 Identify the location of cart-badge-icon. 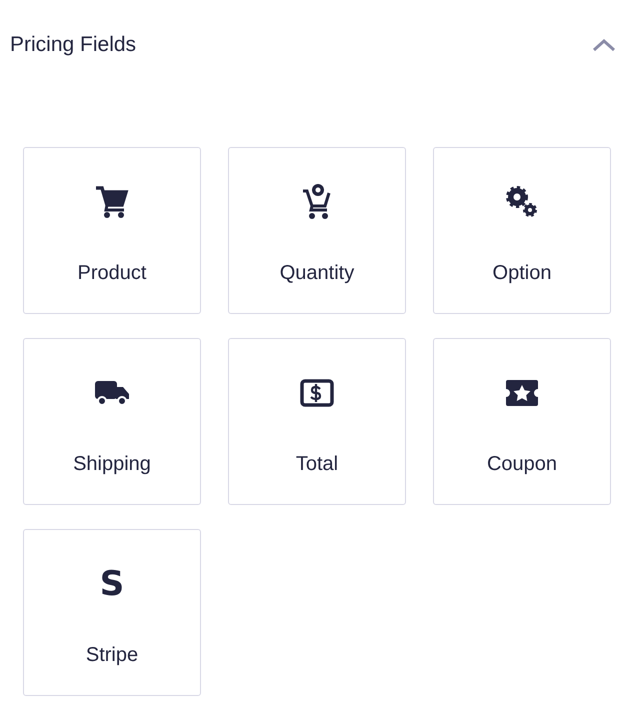
(317, 202).